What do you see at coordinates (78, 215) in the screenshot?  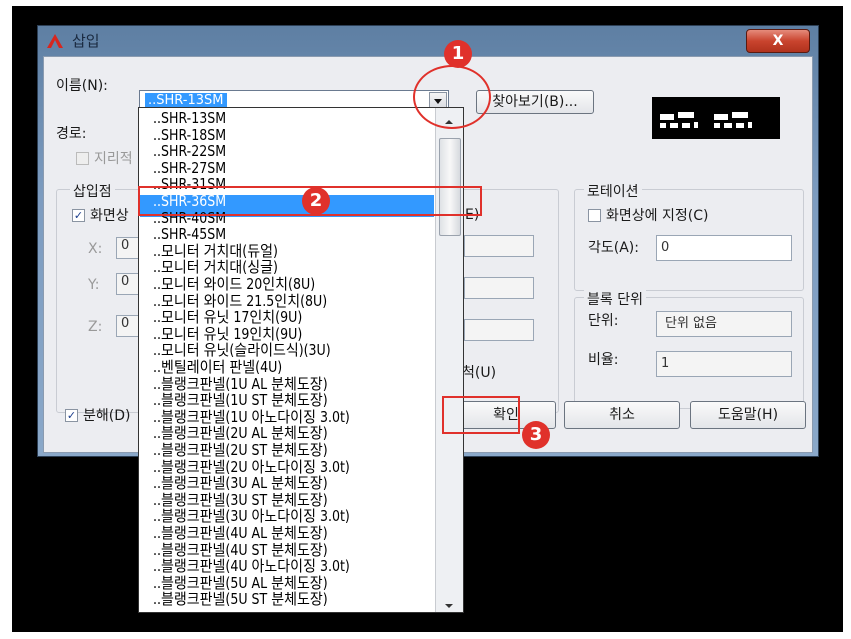 I see `insert-screen-checkbox: ✓` at bounding box center [78, 215].